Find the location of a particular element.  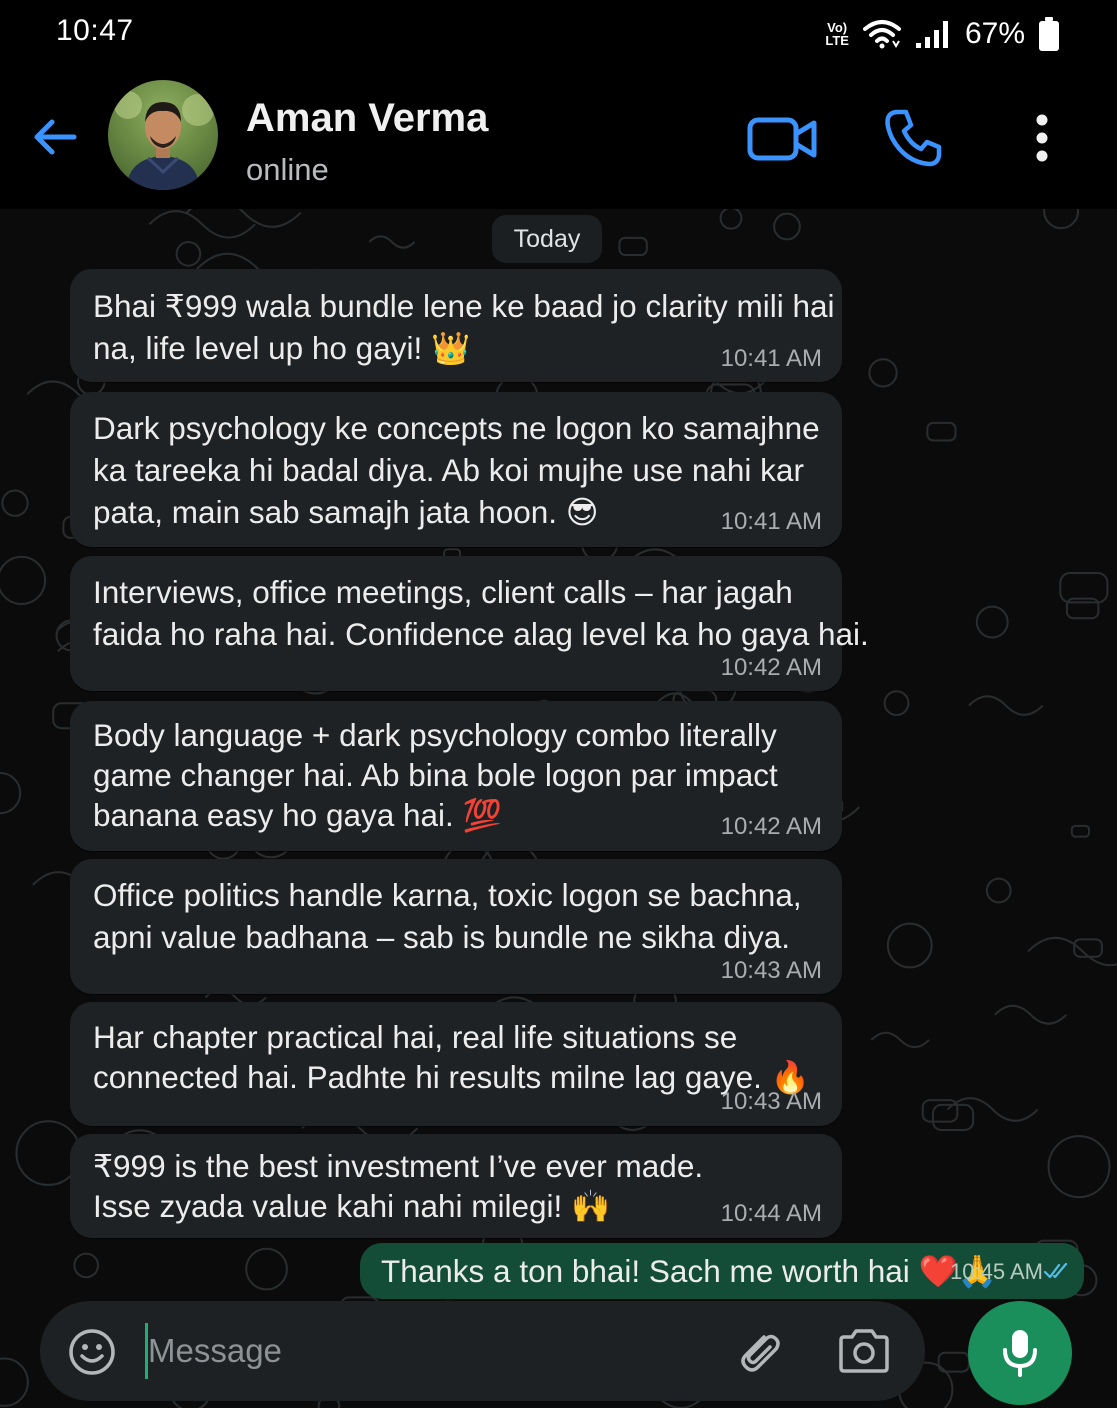

microphone-icon is located at coordinates (1020, 1353).